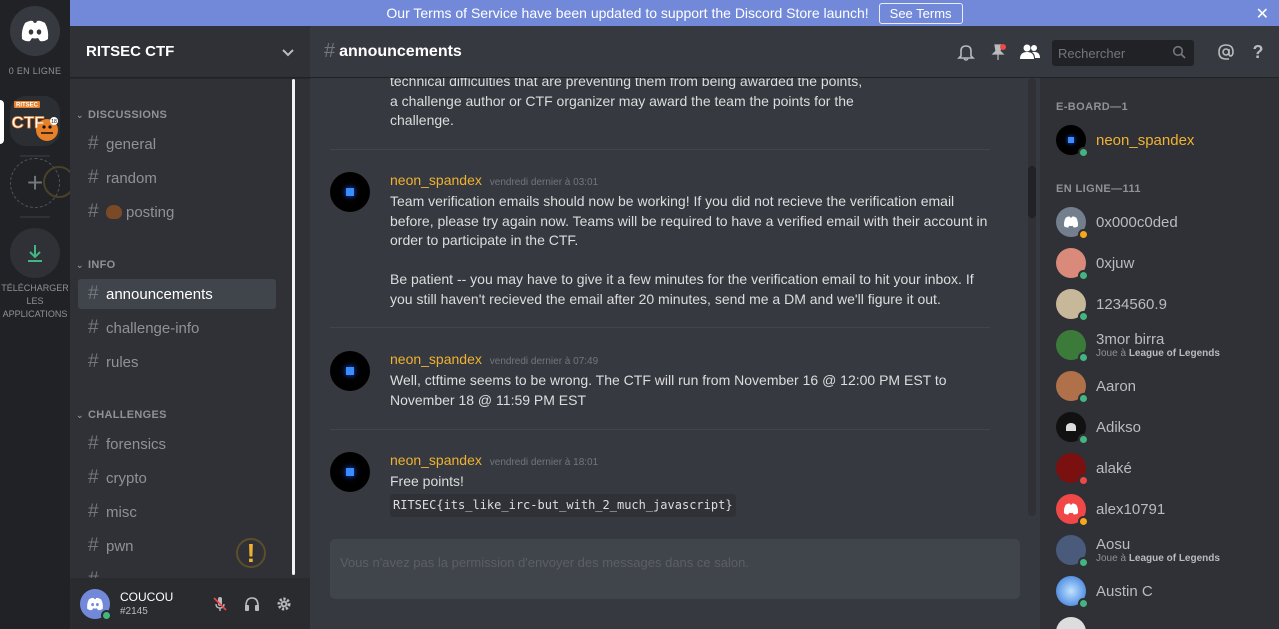 Image resolution: width=1279 pixels, height=629 pixels. I want to click on status-idle-icon, so click(1083, 234).